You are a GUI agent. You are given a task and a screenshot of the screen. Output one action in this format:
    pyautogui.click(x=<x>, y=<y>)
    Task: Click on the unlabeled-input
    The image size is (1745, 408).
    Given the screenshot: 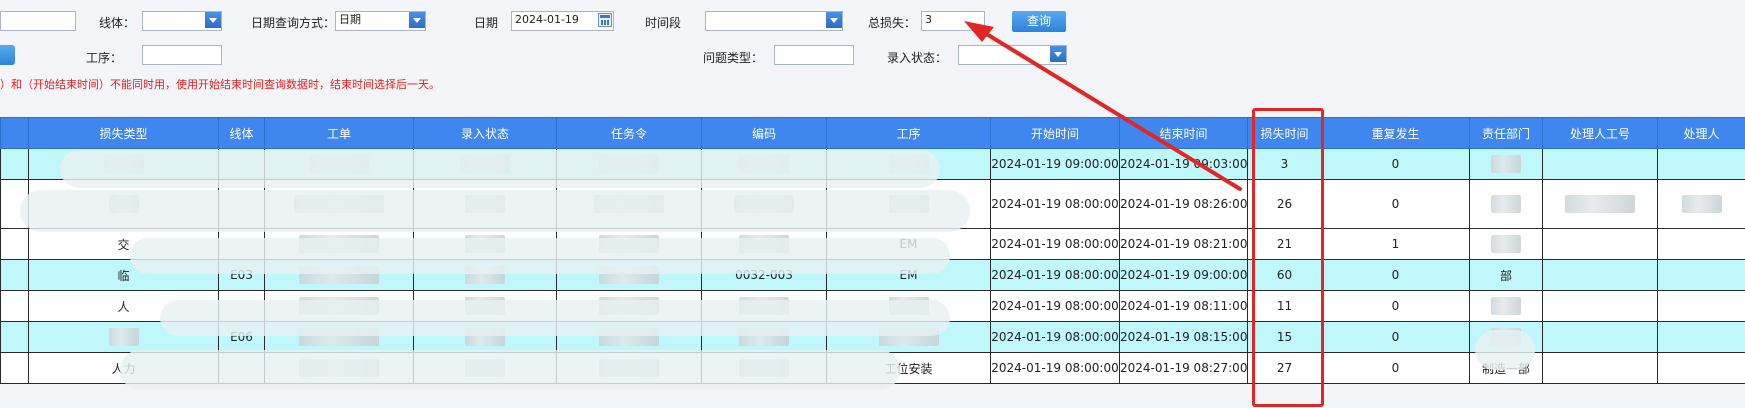 What is the action you would take?
    pyautogui.click(x=38, y=21)
    